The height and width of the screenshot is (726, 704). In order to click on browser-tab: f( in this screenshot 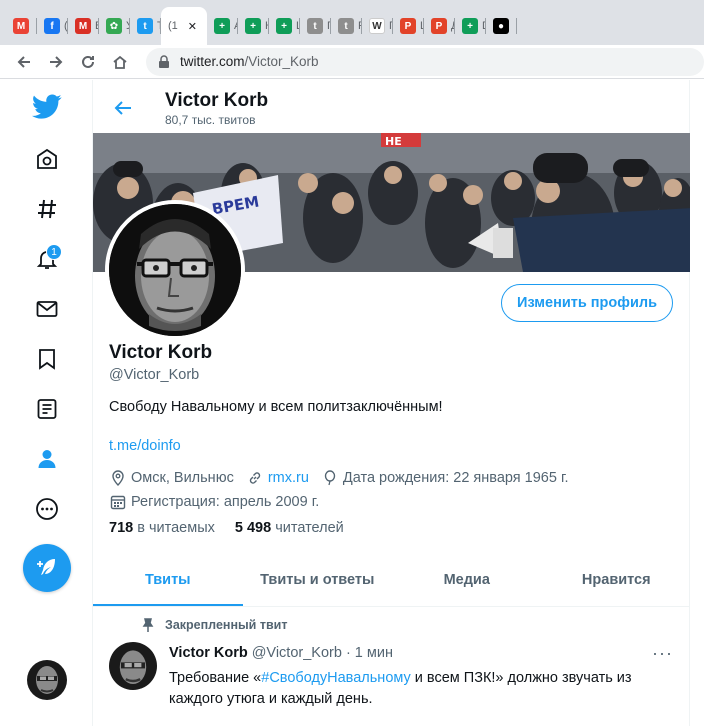, I will do `click(52, 26)`.